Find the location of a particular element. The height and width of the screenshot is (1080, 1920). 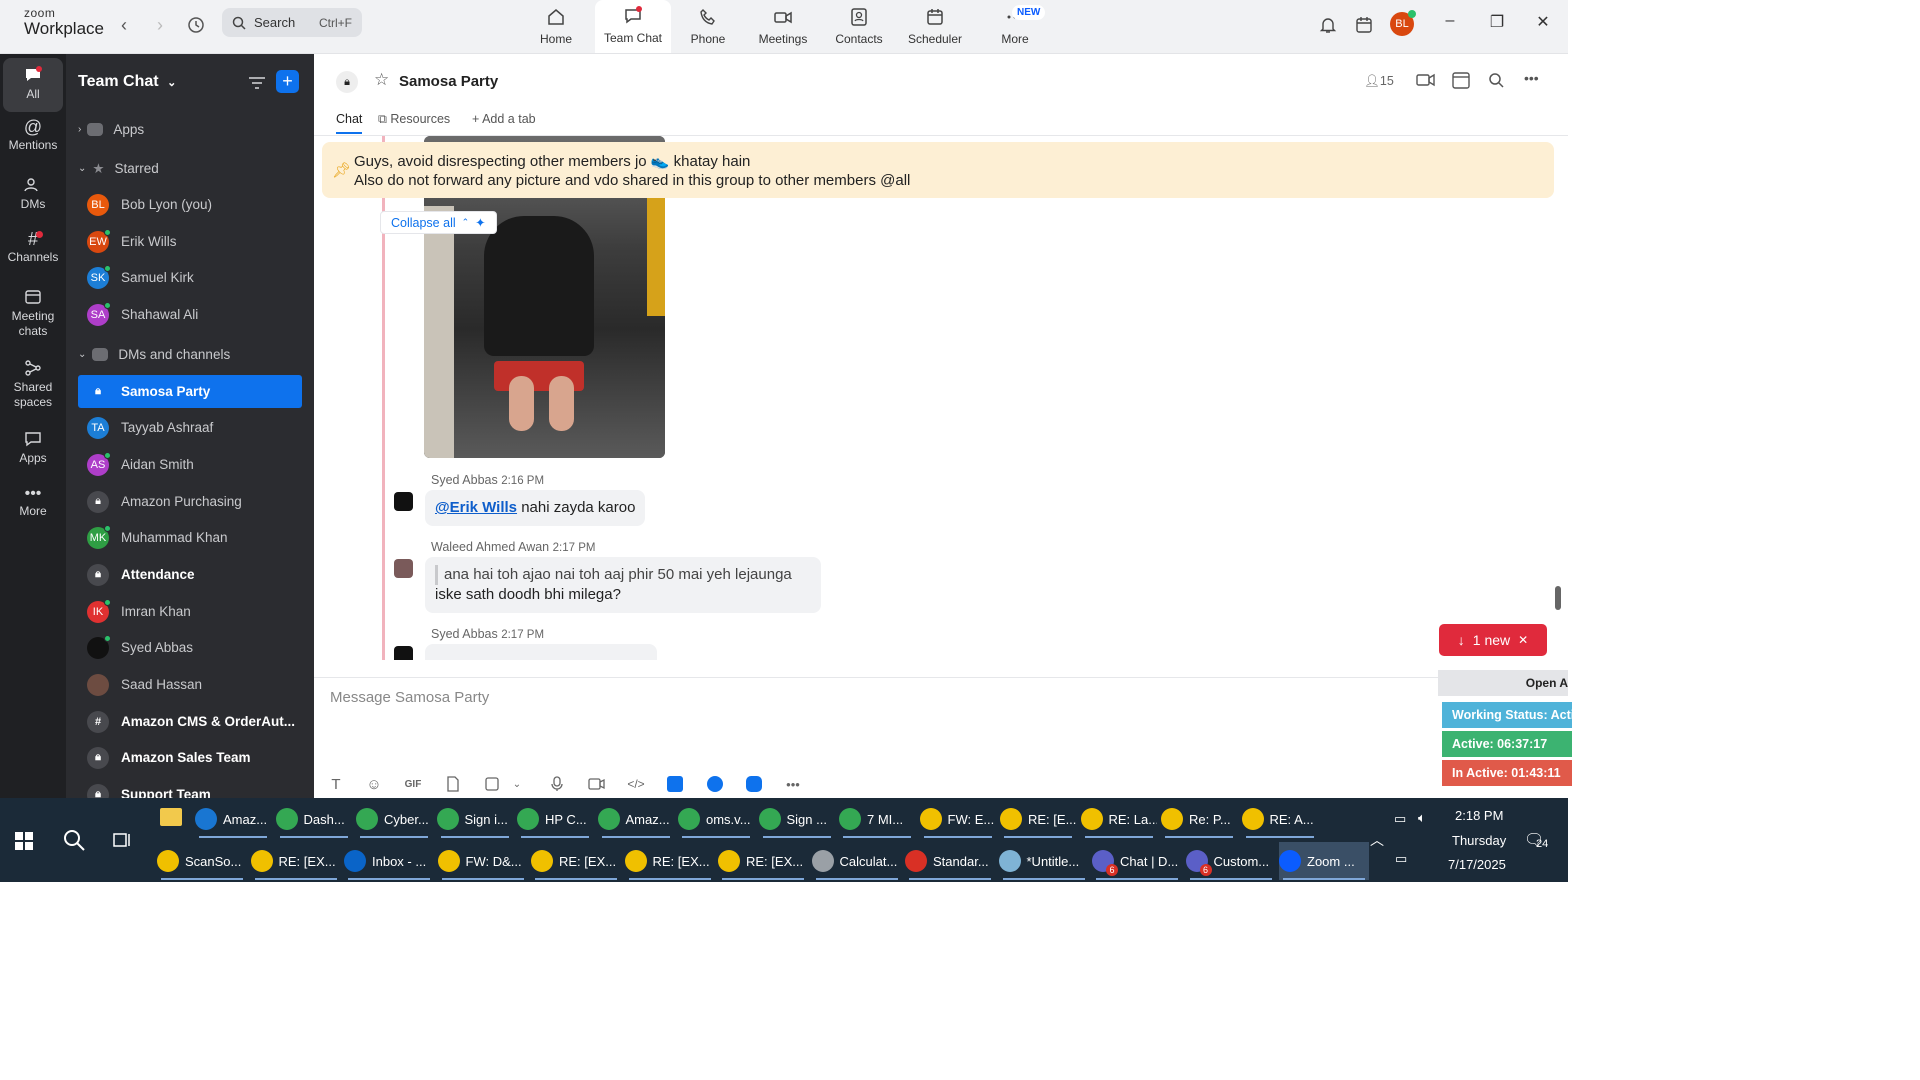

tab-meetings: Meetings is located at coordinates (783, 27).